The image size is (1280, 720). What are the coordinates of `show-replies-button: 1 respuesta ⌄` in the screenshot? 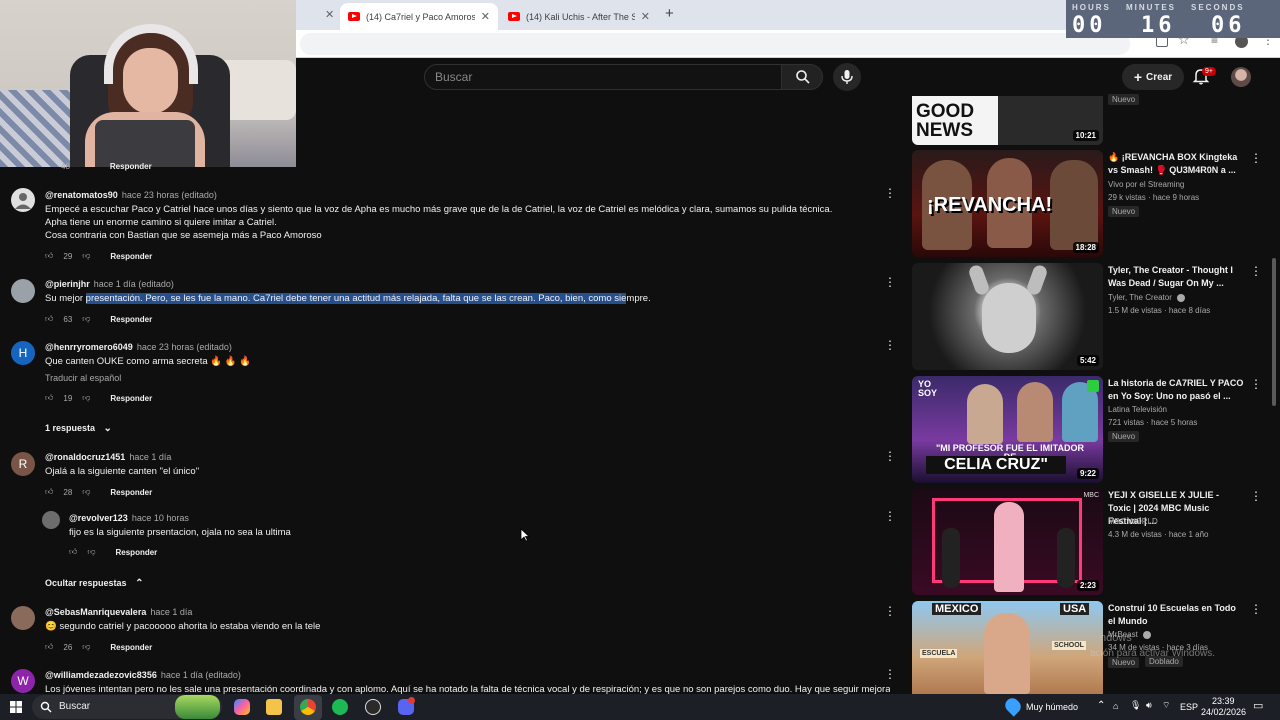 It's located at (78, 428).